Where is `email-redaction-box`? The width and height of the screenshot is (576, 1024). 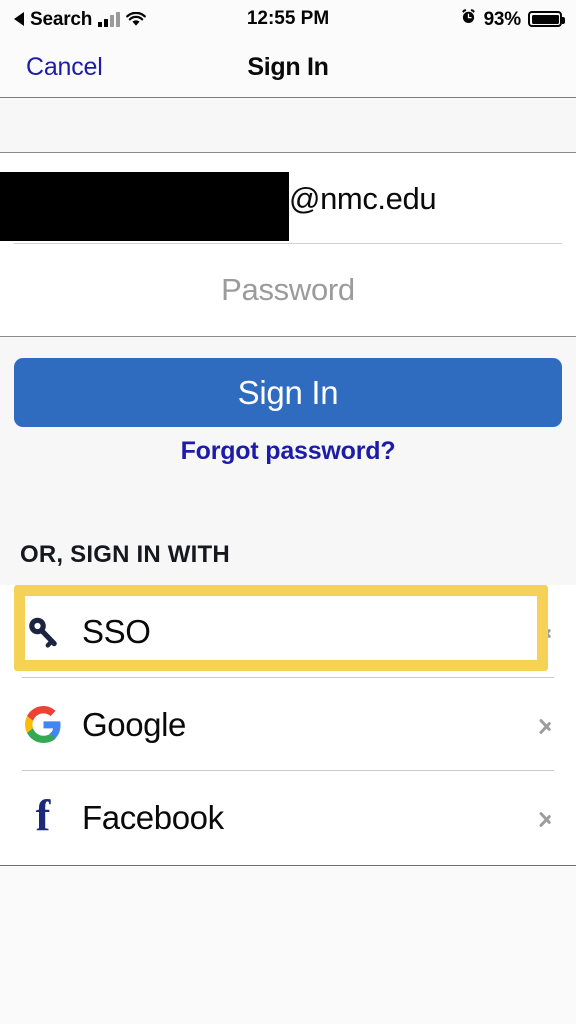 email-redaction-box is located at coordinates (144, 206).